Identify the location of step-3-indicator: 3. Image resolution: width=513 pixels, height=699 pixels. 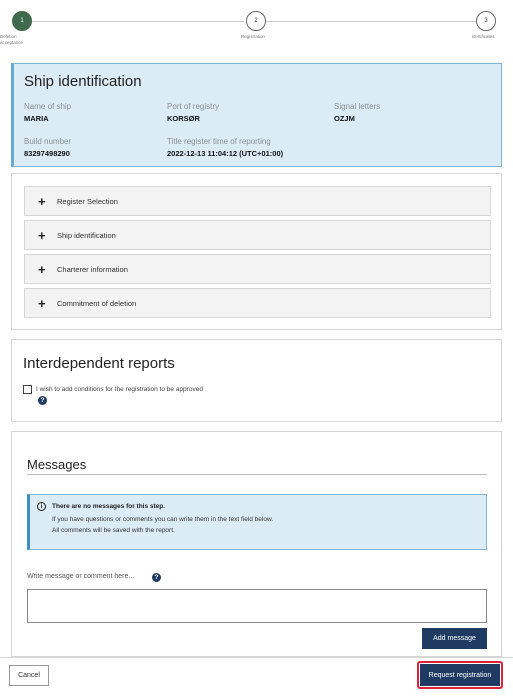
(486, 21).